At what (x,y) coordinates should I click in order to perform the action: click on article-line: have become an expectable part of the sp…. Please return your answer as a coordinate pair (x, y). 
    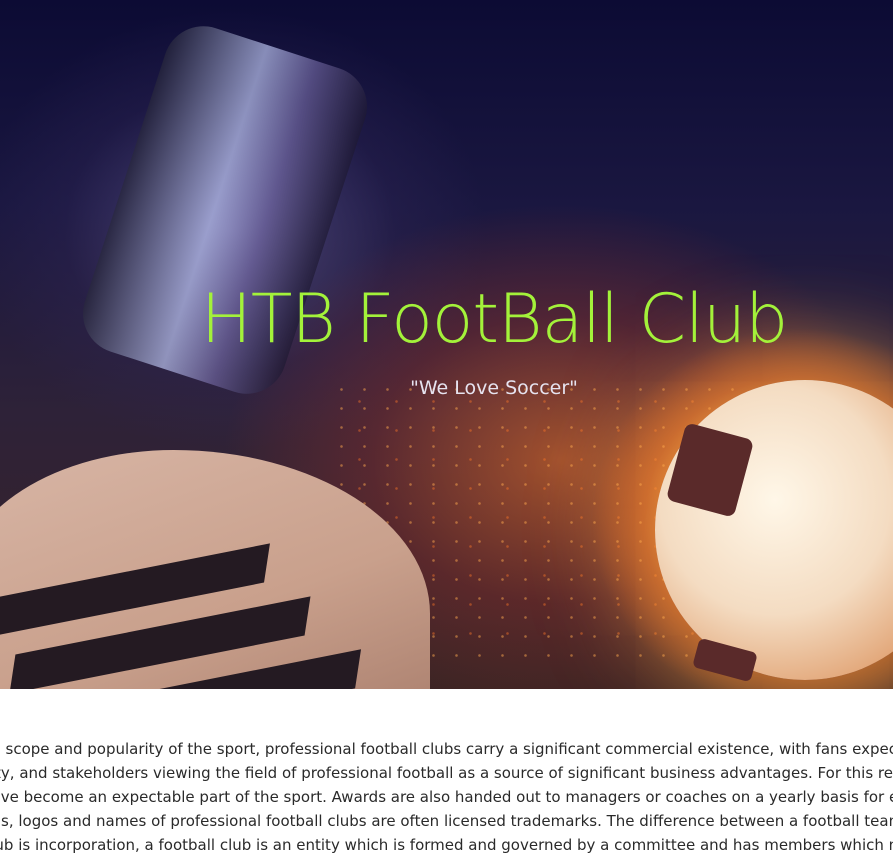
    Looking at the image, I should click on (446, 797).